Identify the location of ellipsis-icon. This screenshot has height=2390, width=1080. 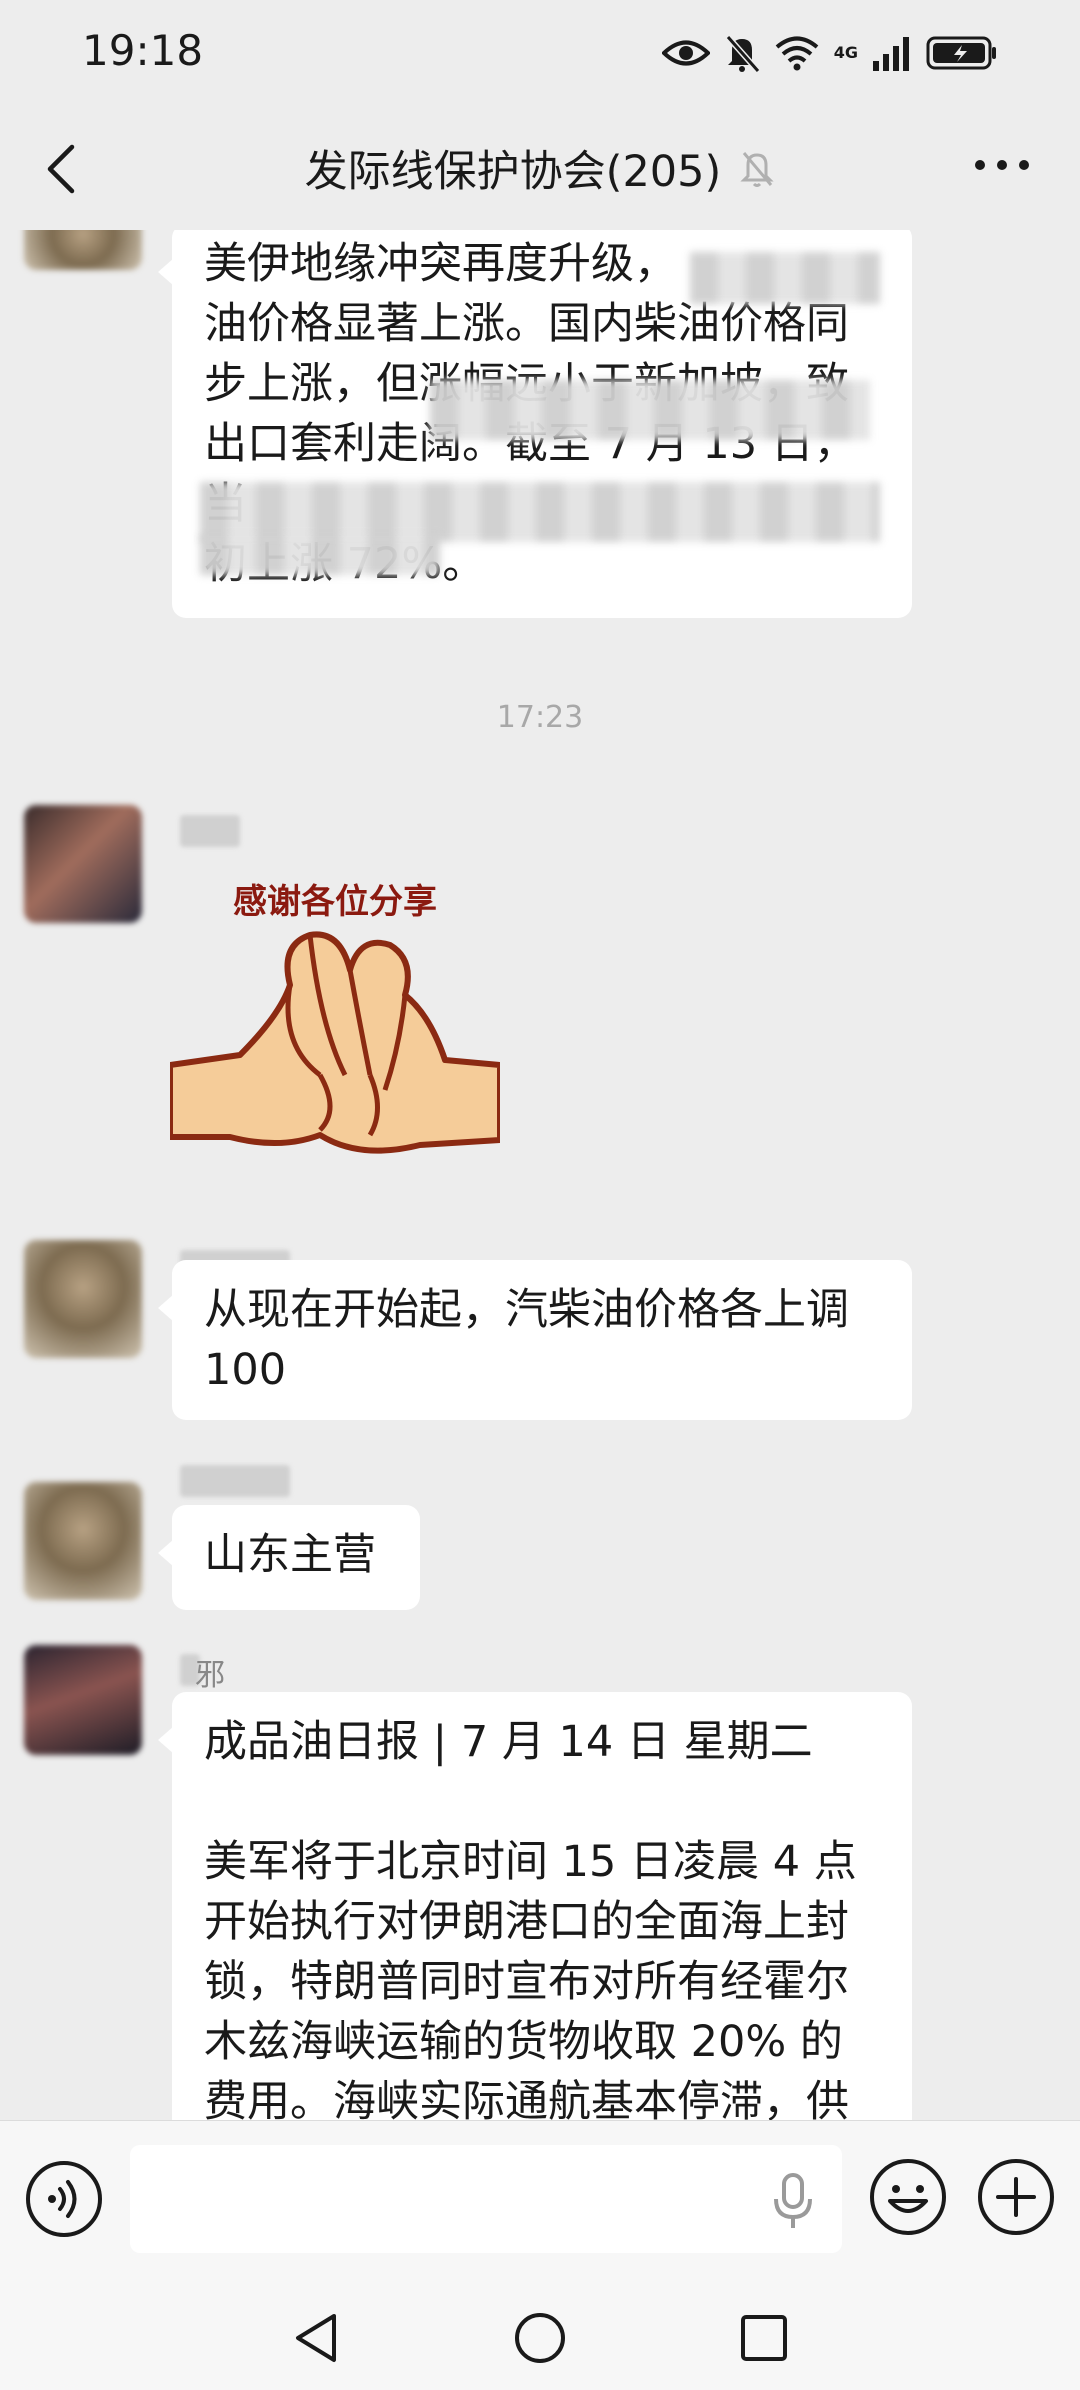
(1002, 165).